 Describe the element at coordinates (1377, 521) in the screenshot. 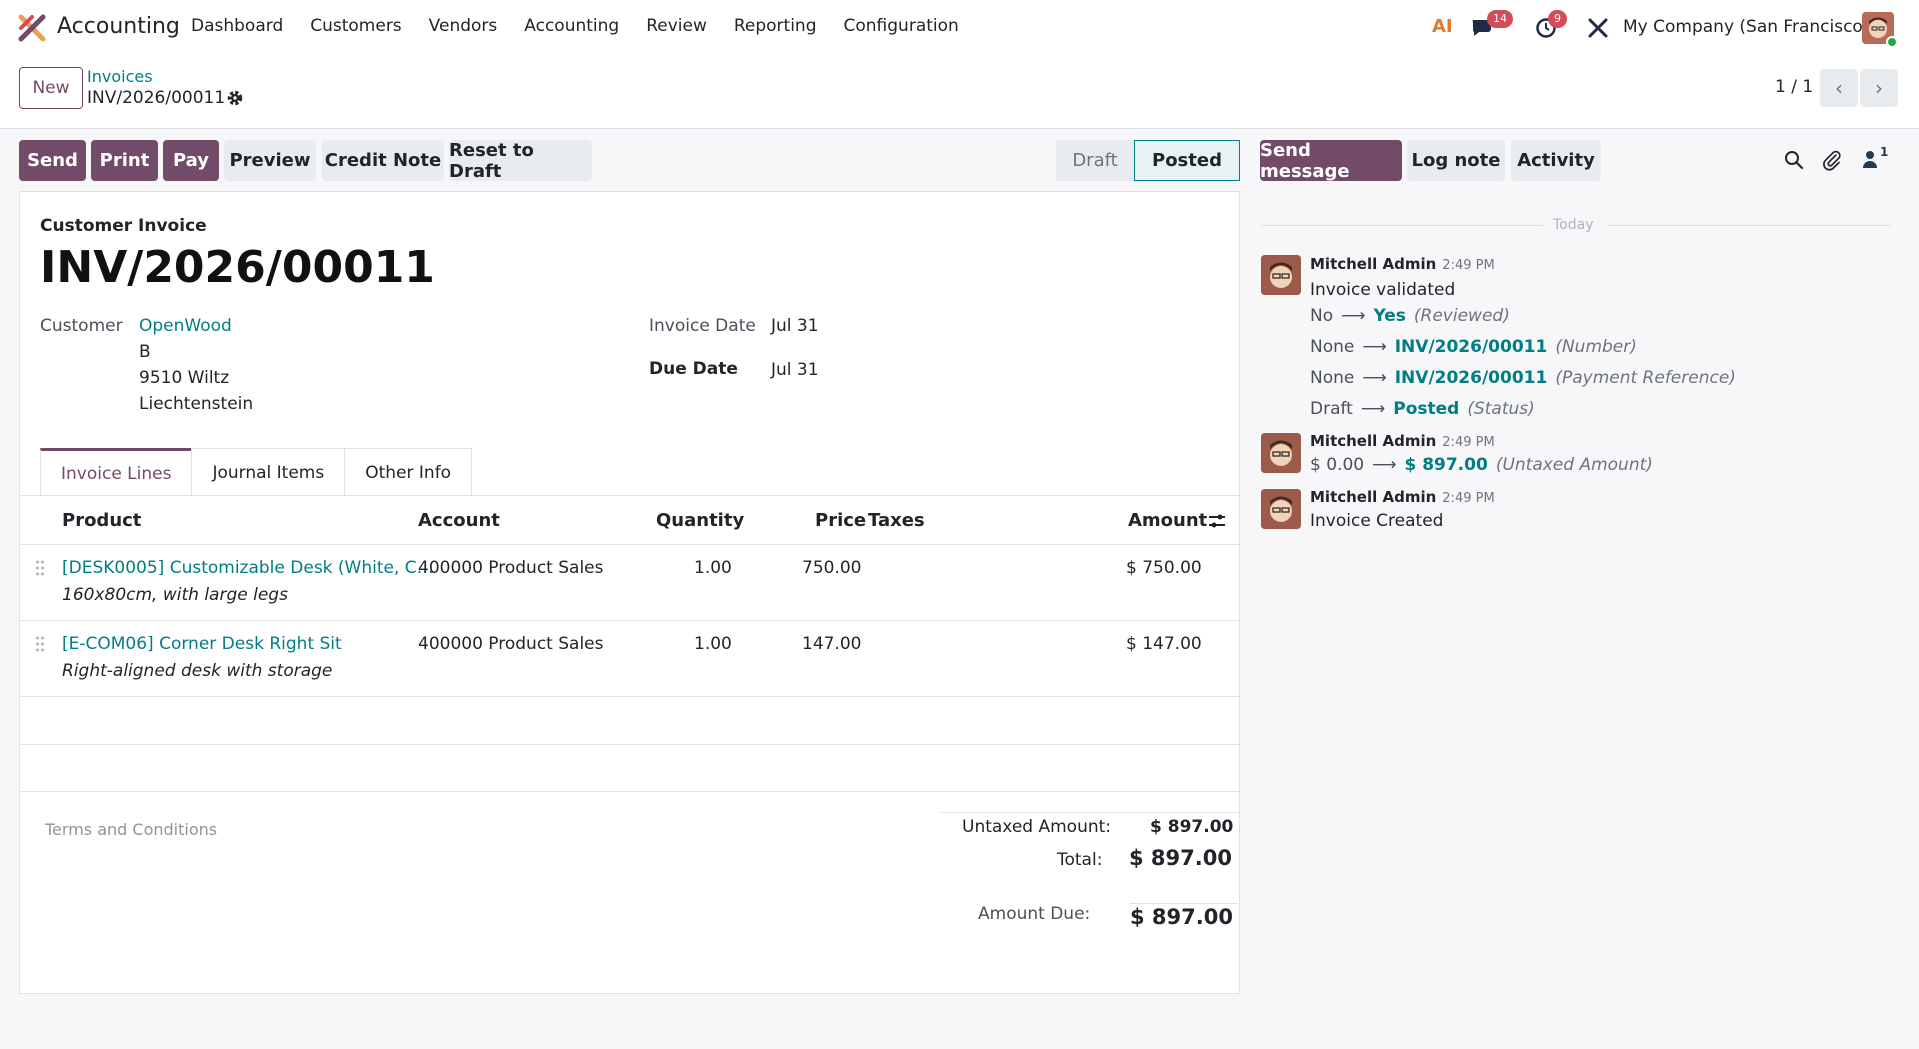

I see `message-body: Invoice Created` at that location.